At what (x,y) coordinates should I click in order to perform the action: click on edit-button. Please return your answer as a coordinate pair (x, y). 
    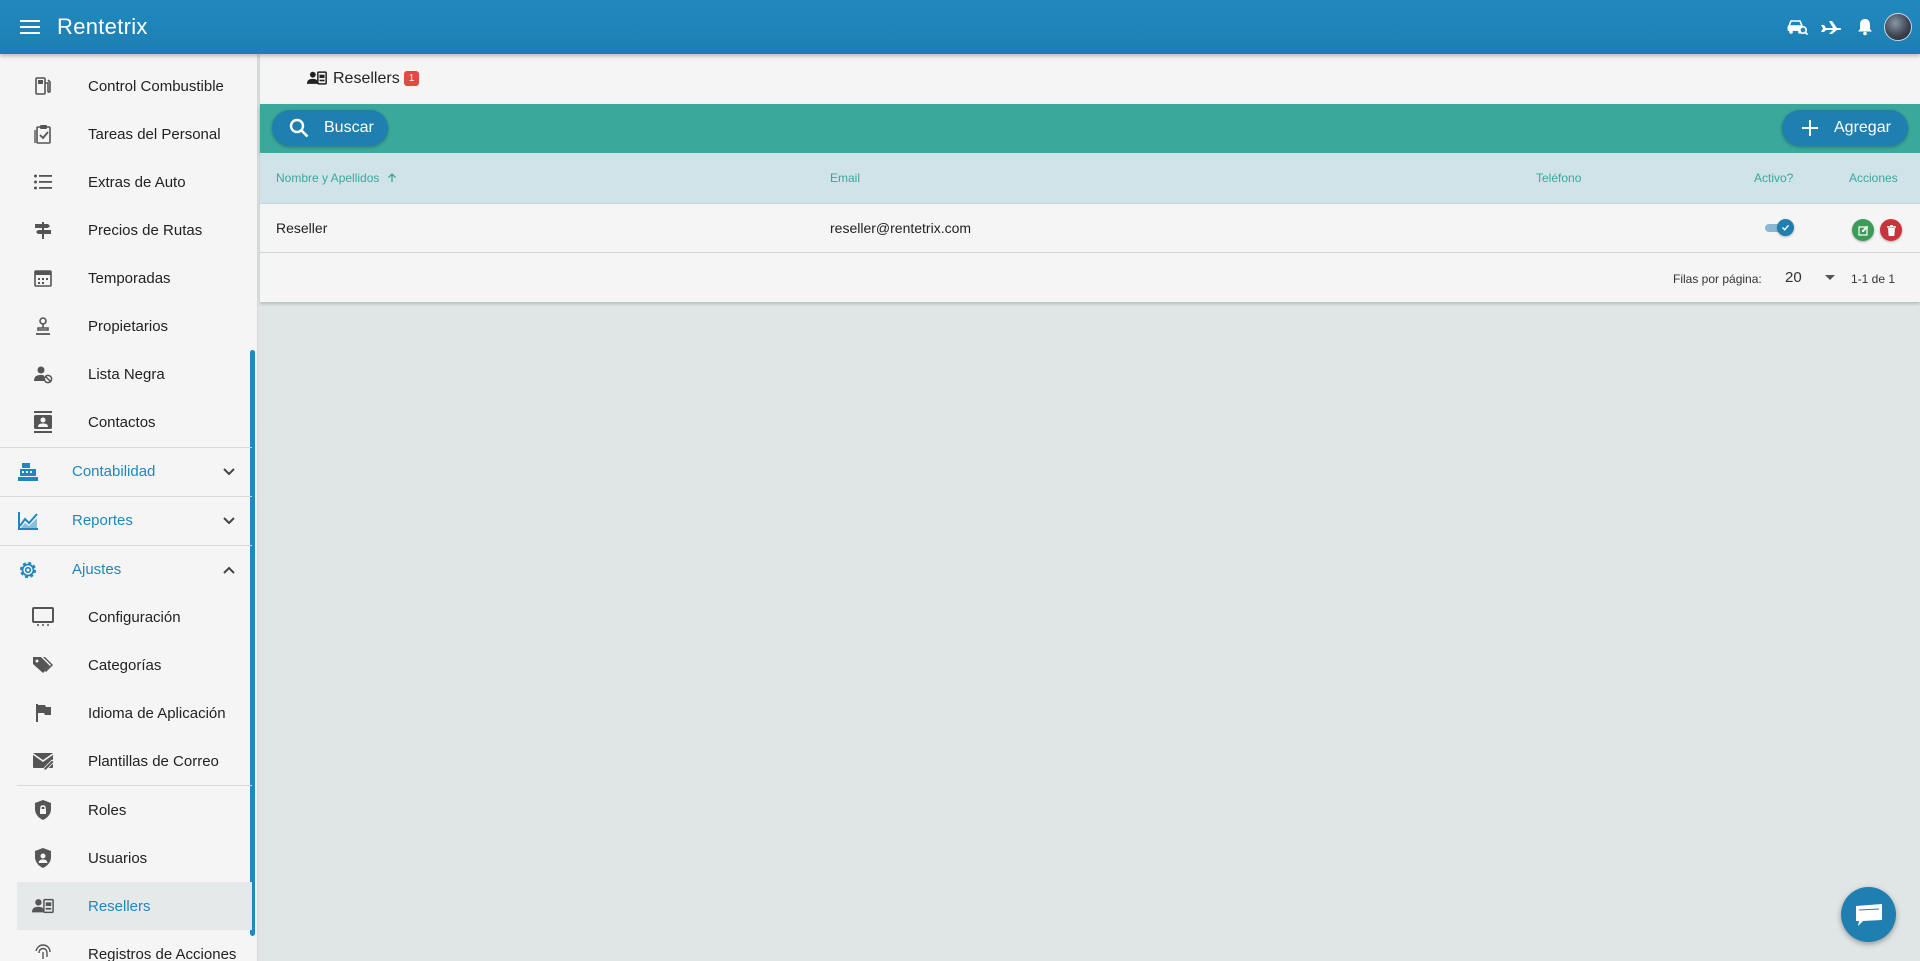
    Looking at the image, I should click on (1863, 230).